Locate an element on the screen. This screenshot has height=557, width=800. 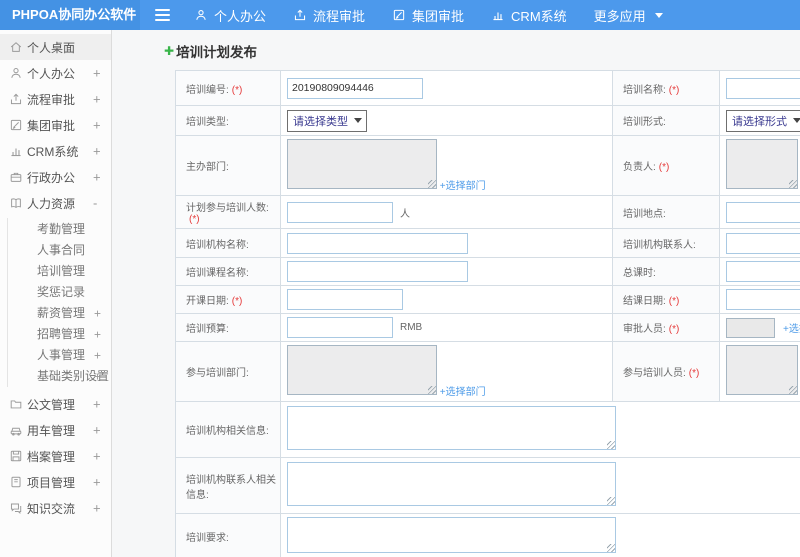
form-label-cell: 审批人员: (*) is located at coordinates (666, 327).